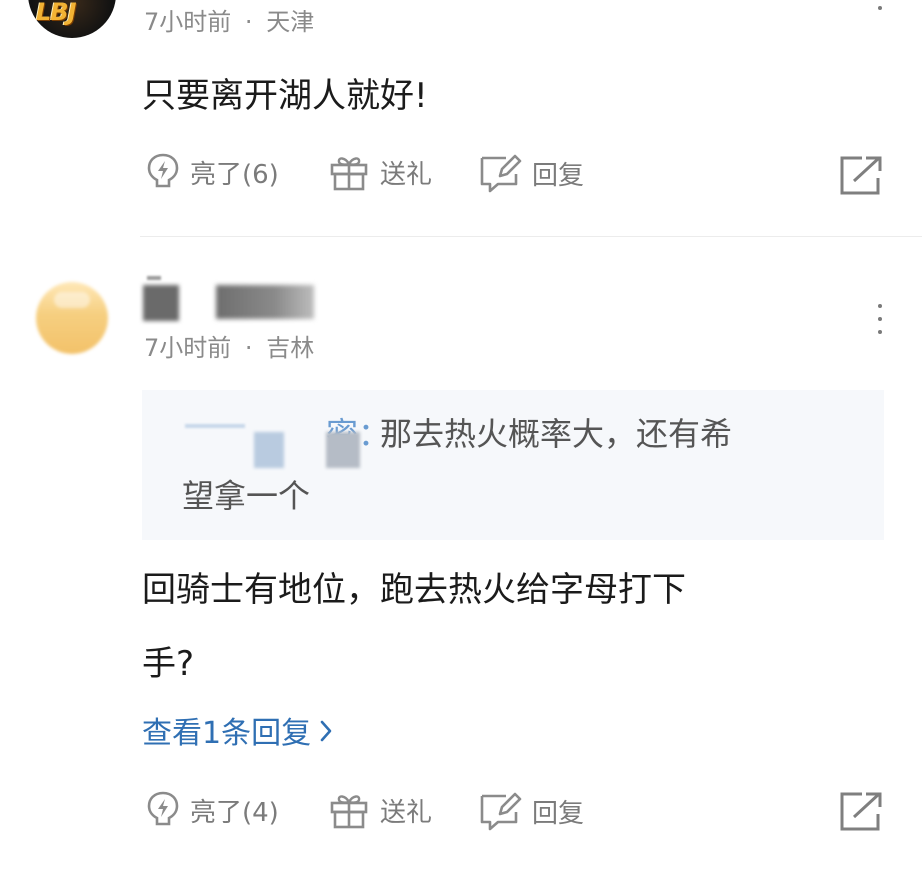  Describe the element at coordinates (285, 96) in the screenshot. I see `comment-body: 只要离开湖人就好!` at that location.